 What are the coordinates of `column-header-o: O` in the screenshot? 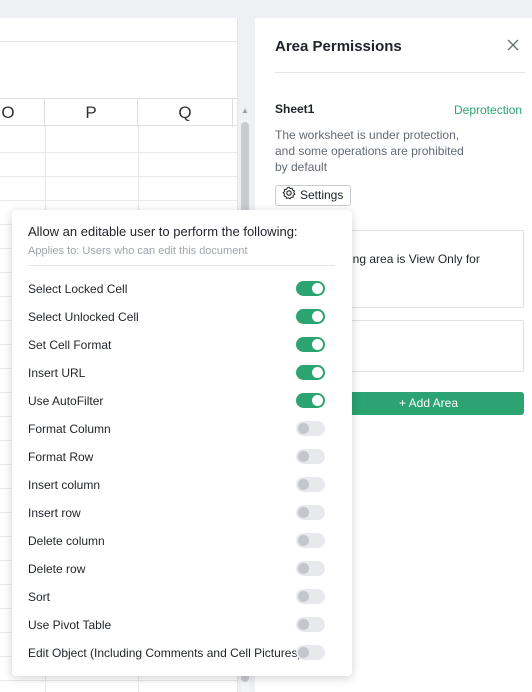 It's located at (22, 113).